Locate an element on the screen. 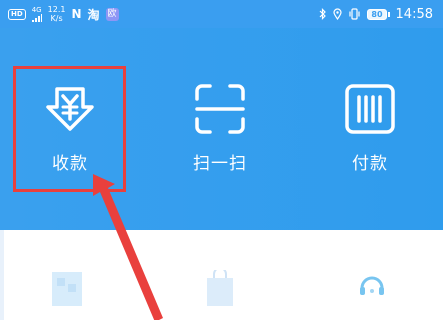 The image size is (443, 320). location-icon is located at coordinates (337, 14).